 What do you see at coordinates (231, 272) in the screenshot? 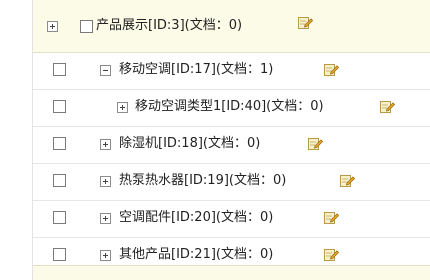
I see `bottom-strip` at bounding box center [231, 272].